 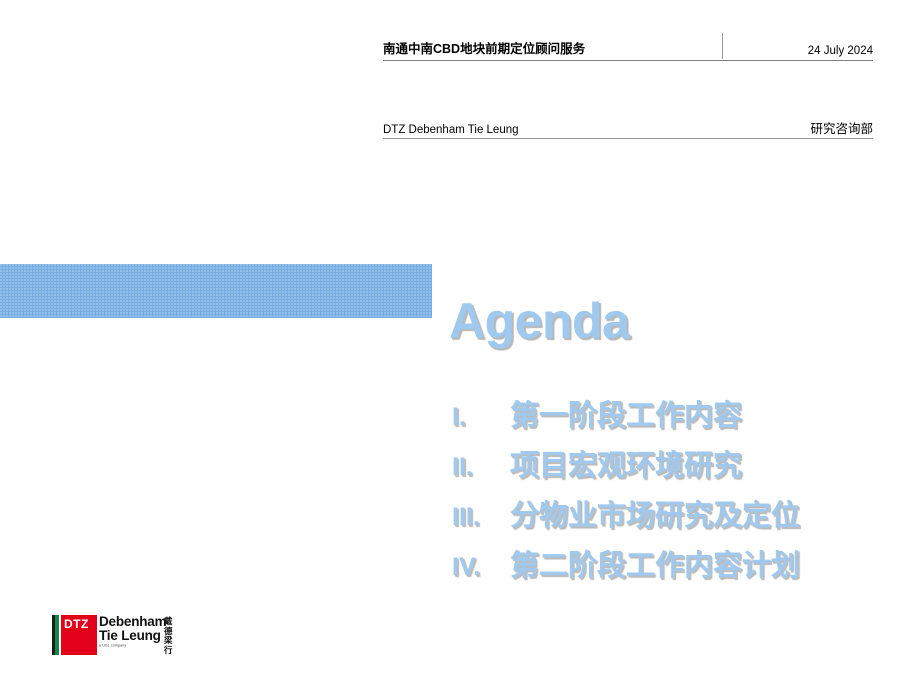 What do you see at coordinates (133, 621) in the screenshot?
I see `logo-name-line-1: Debenham` at bounding box center [133, 621].